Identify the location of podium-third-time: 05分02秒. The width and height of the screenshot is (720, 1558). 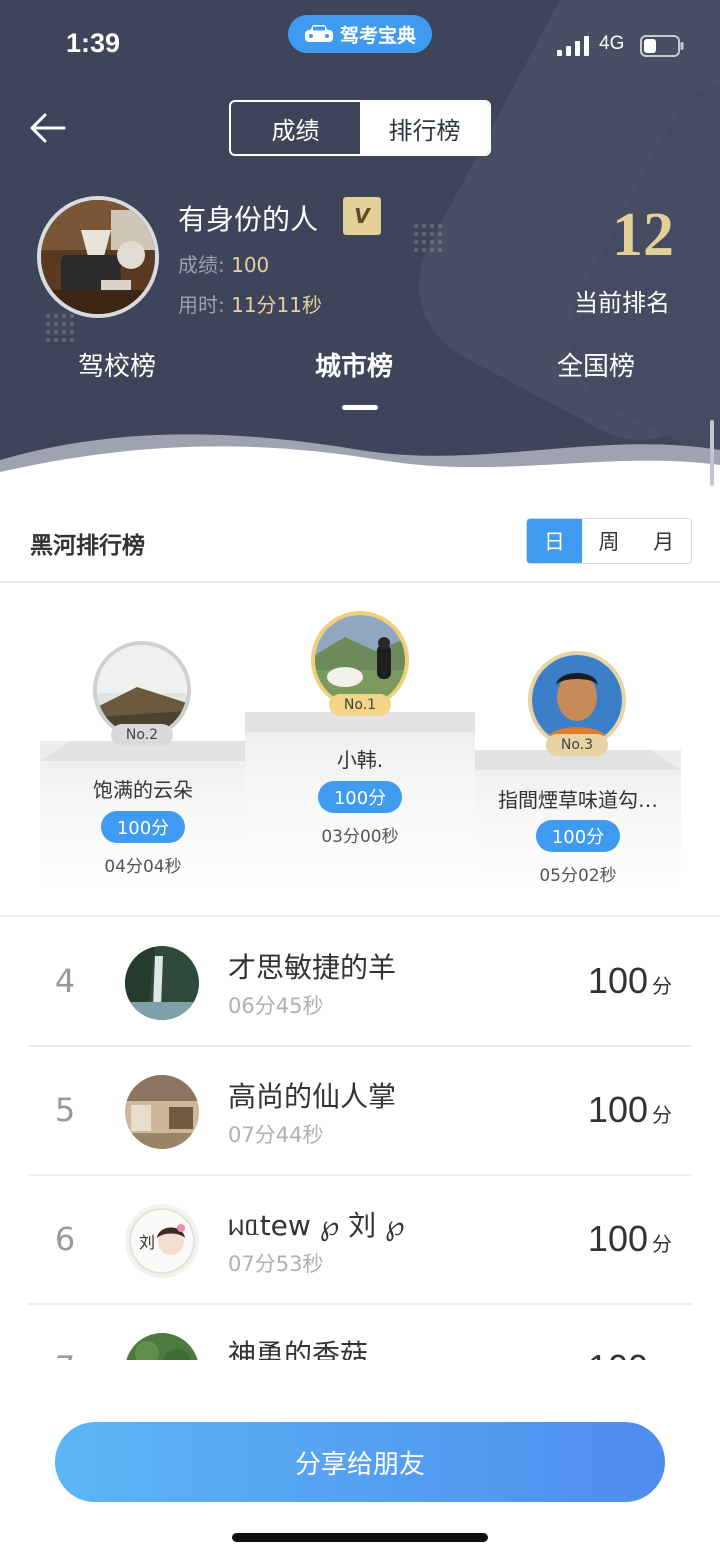
(578, 876).